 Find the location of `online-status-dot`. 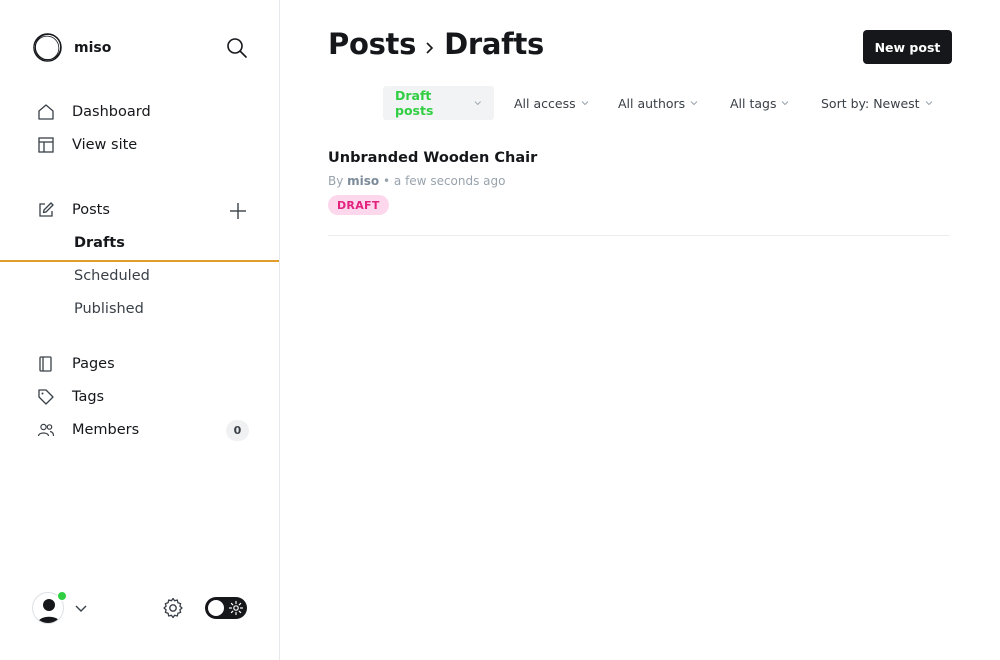

online-status-dot is located at coordinates (62, 596).